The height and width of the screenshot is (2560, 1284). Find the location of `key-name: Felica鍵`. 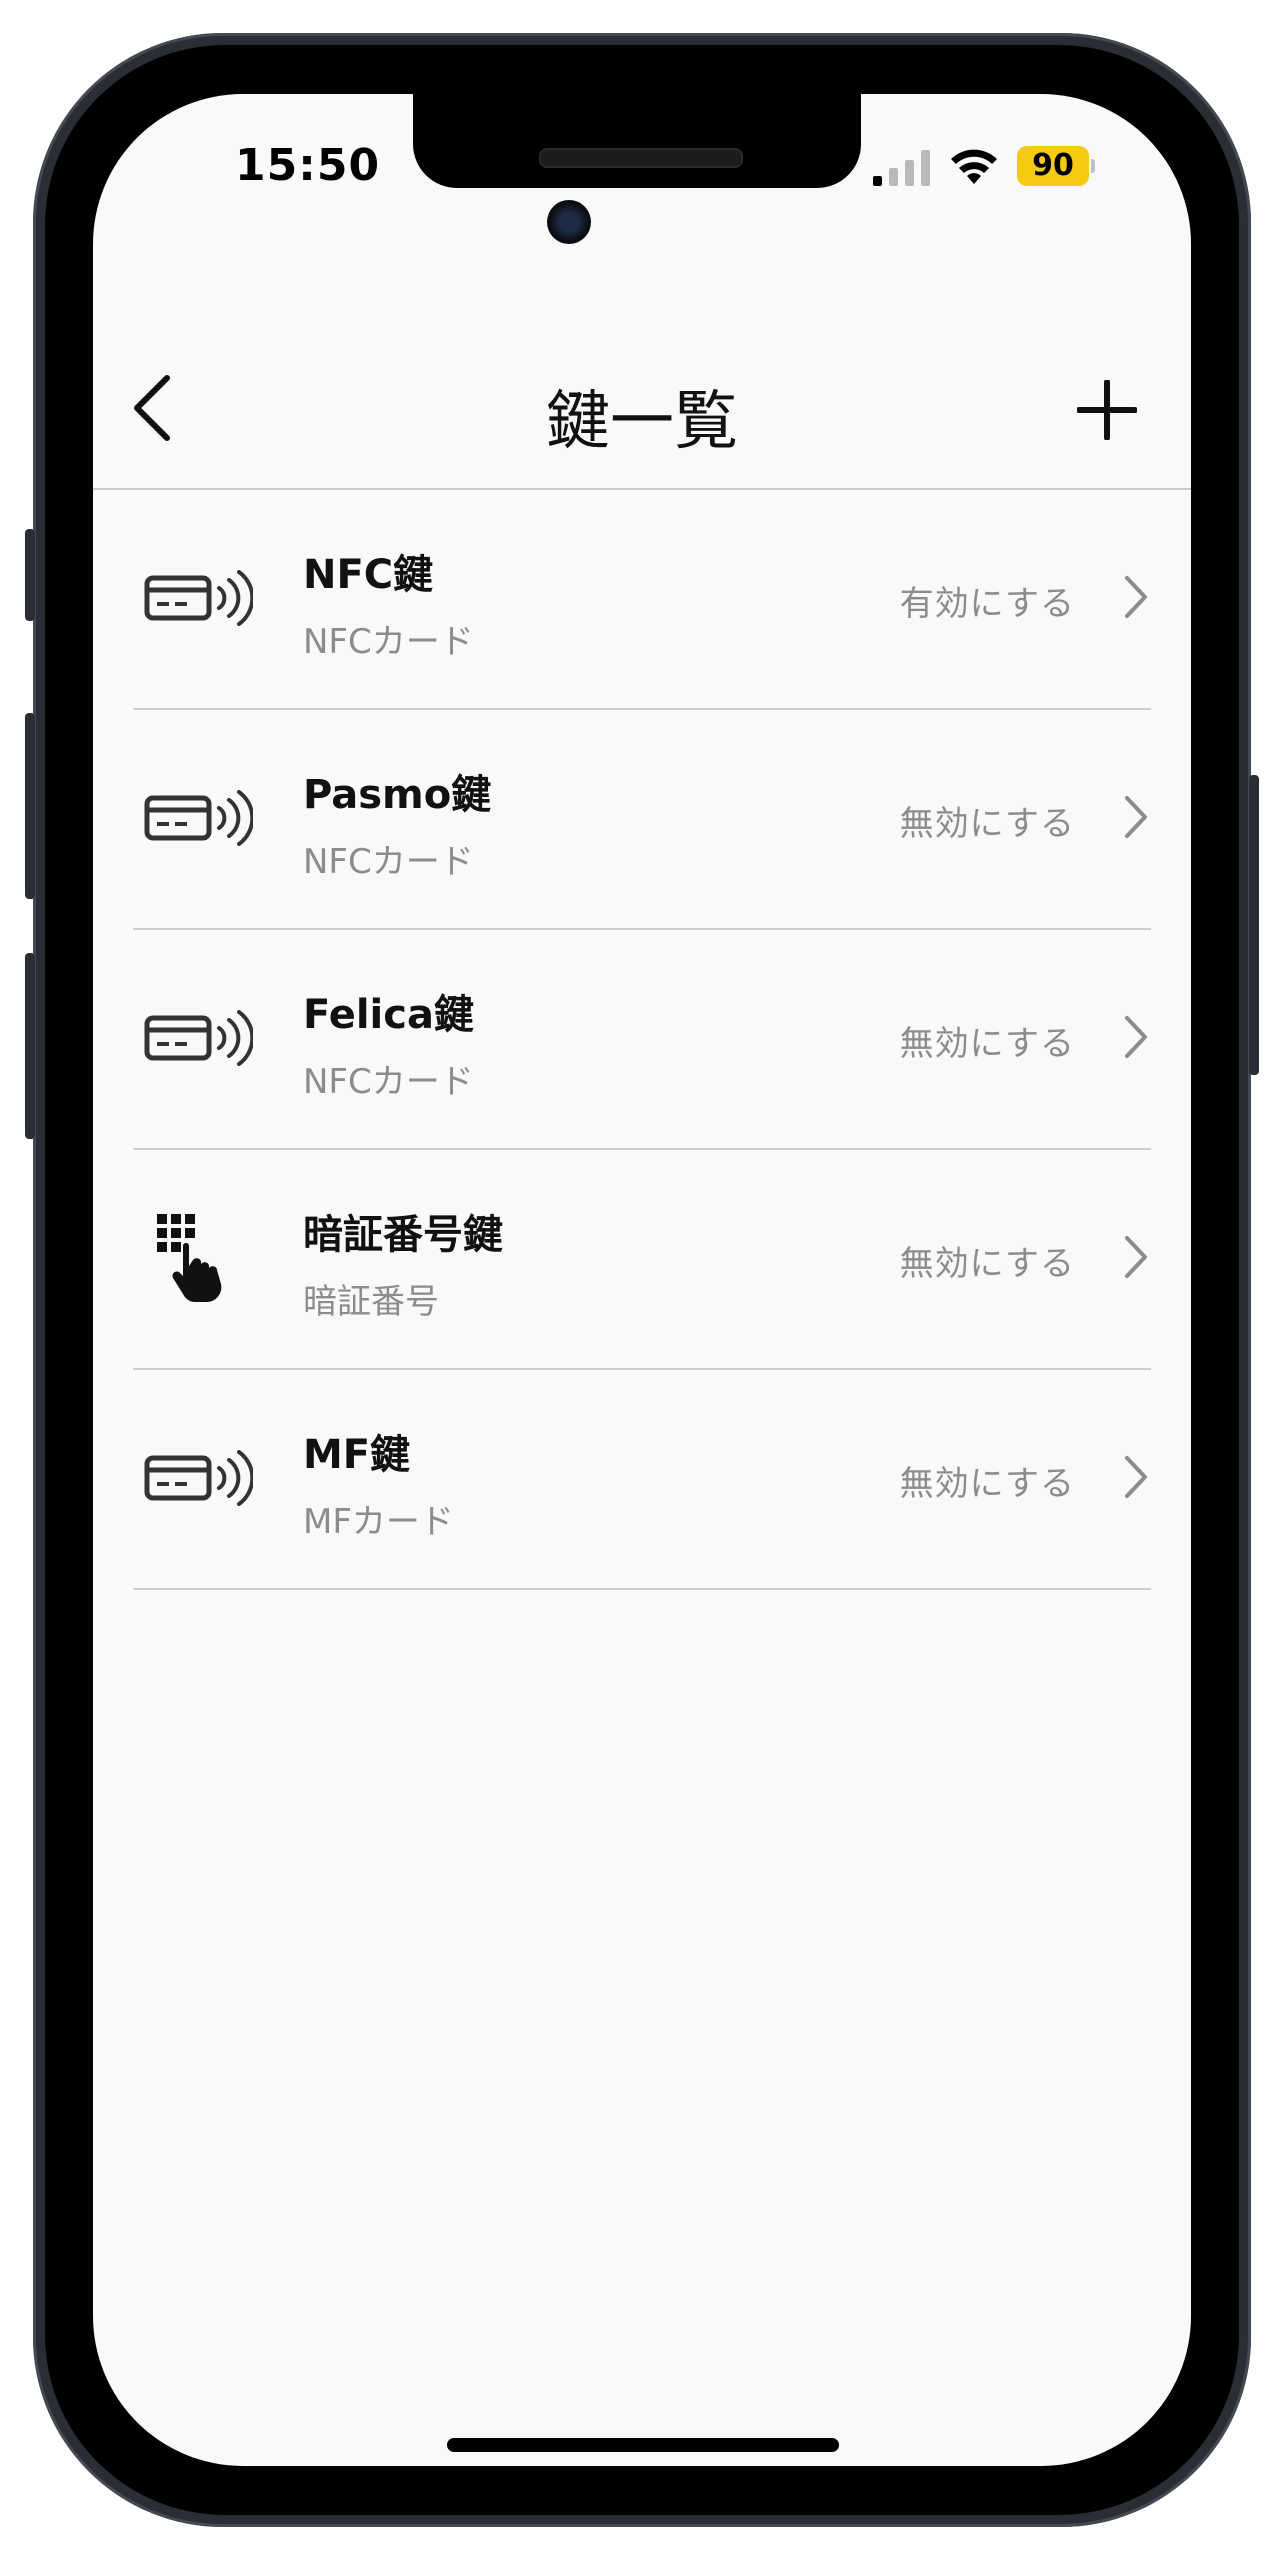

key-name: Felica鍵 is located at coordinates (388, 1015).